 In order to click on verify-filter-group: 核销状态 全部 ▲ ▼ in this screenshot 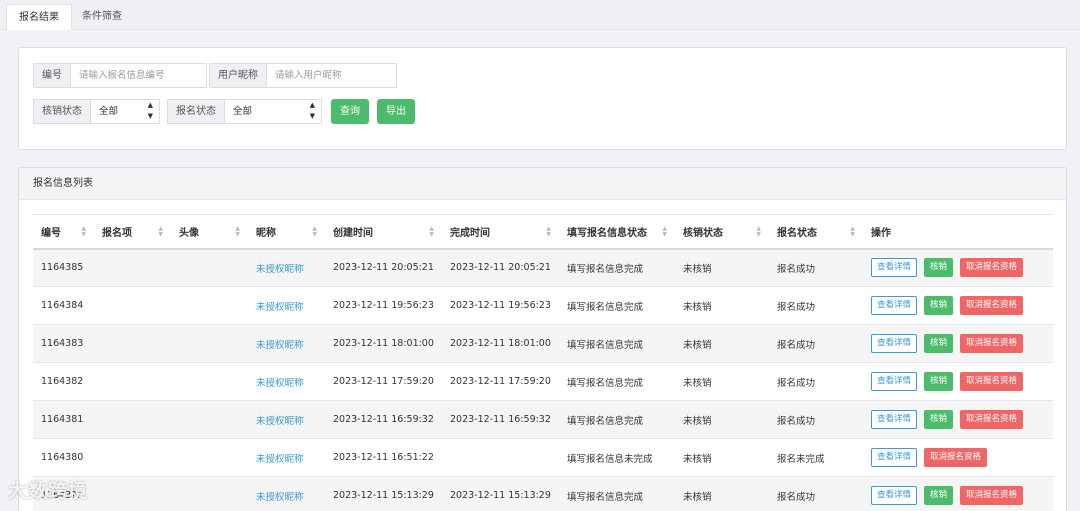, I will do `click(96, 111)`.